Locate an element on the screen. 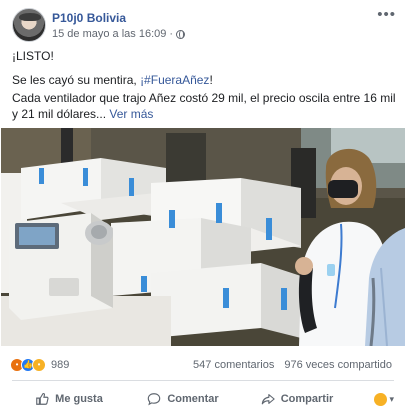 This screenshot has width=406, height=416. comment-label: Comentar is located at coordinates (193, 399).